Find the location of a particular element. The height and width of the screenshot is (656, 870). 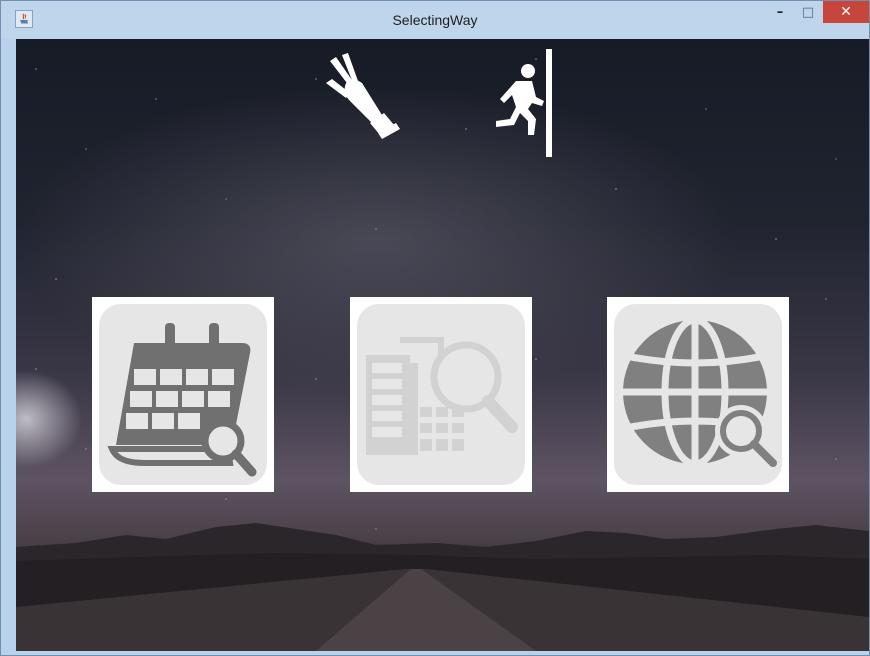

close-button: ✕ is located at coordinates (846, 12).